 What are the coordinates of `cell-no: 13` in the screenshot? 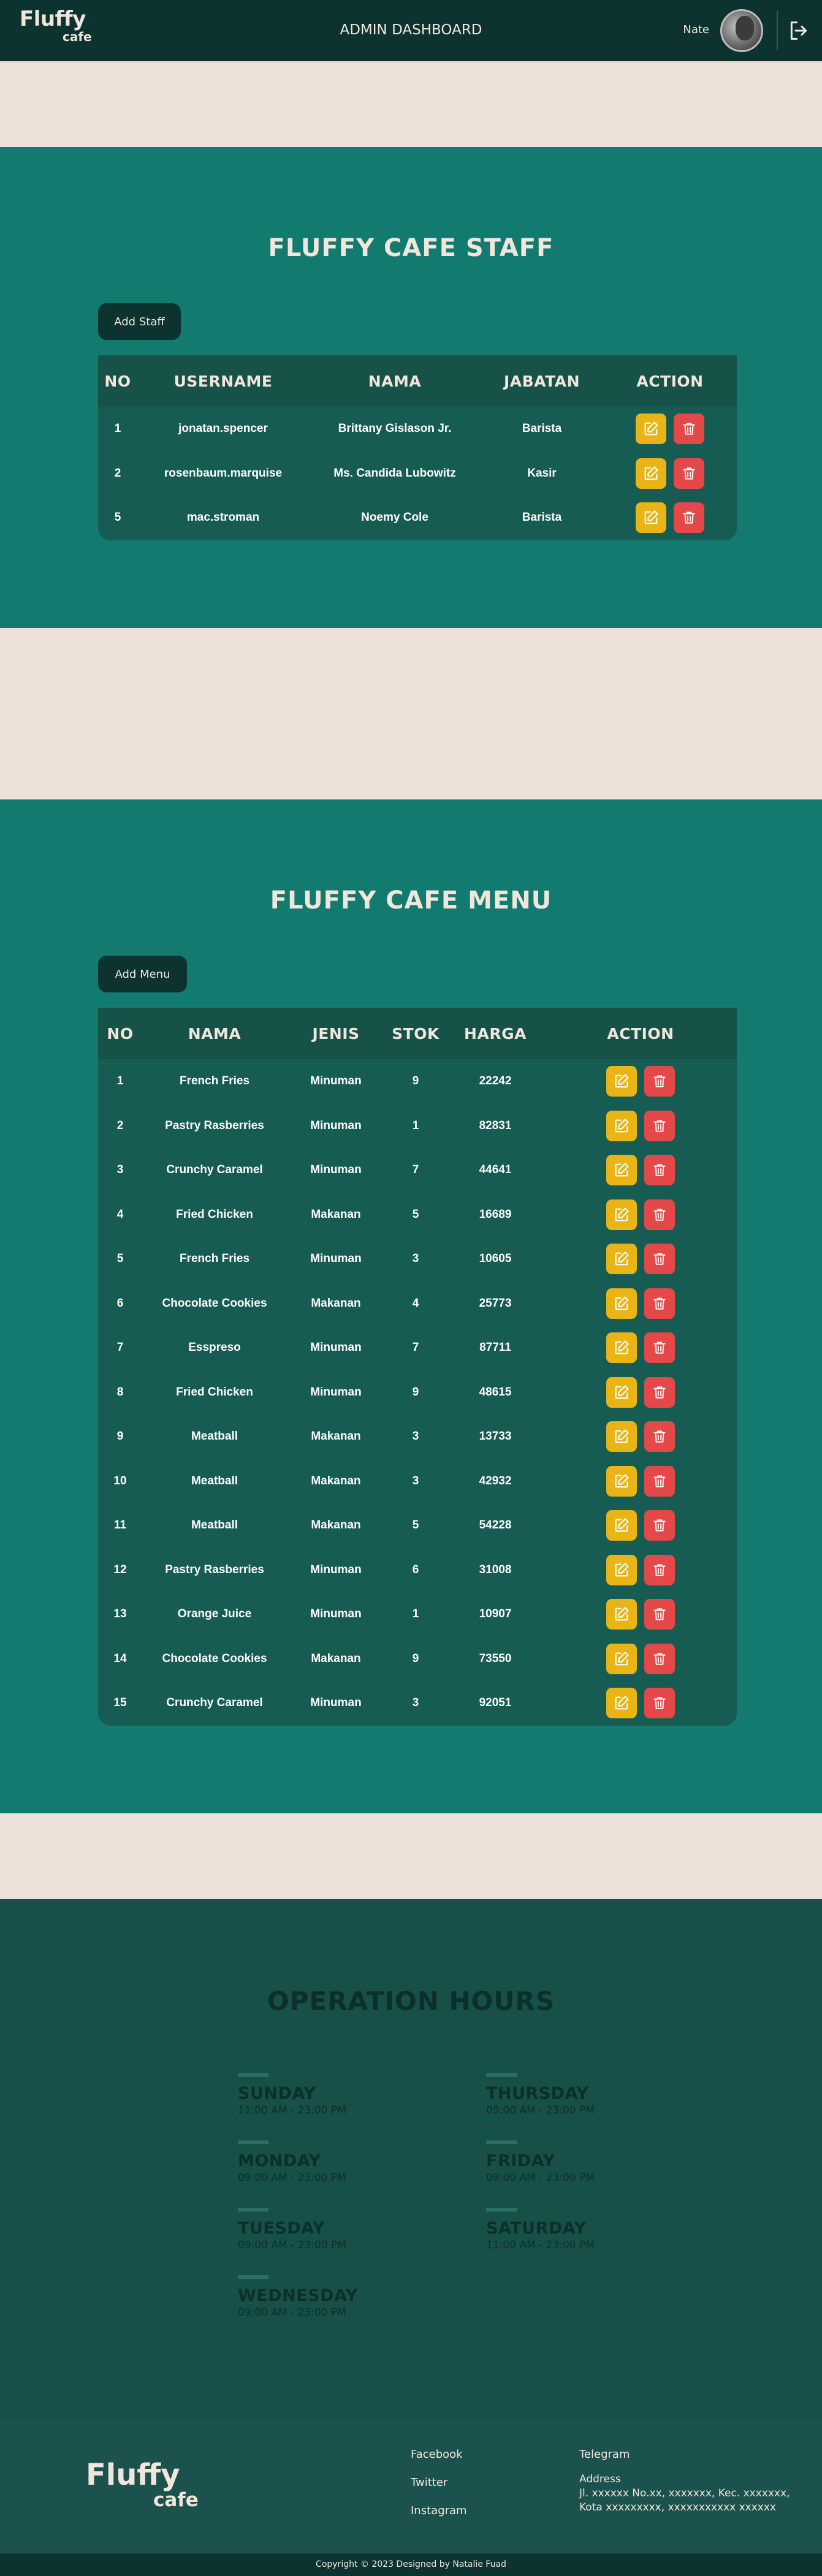 It's located at (120, 1614).